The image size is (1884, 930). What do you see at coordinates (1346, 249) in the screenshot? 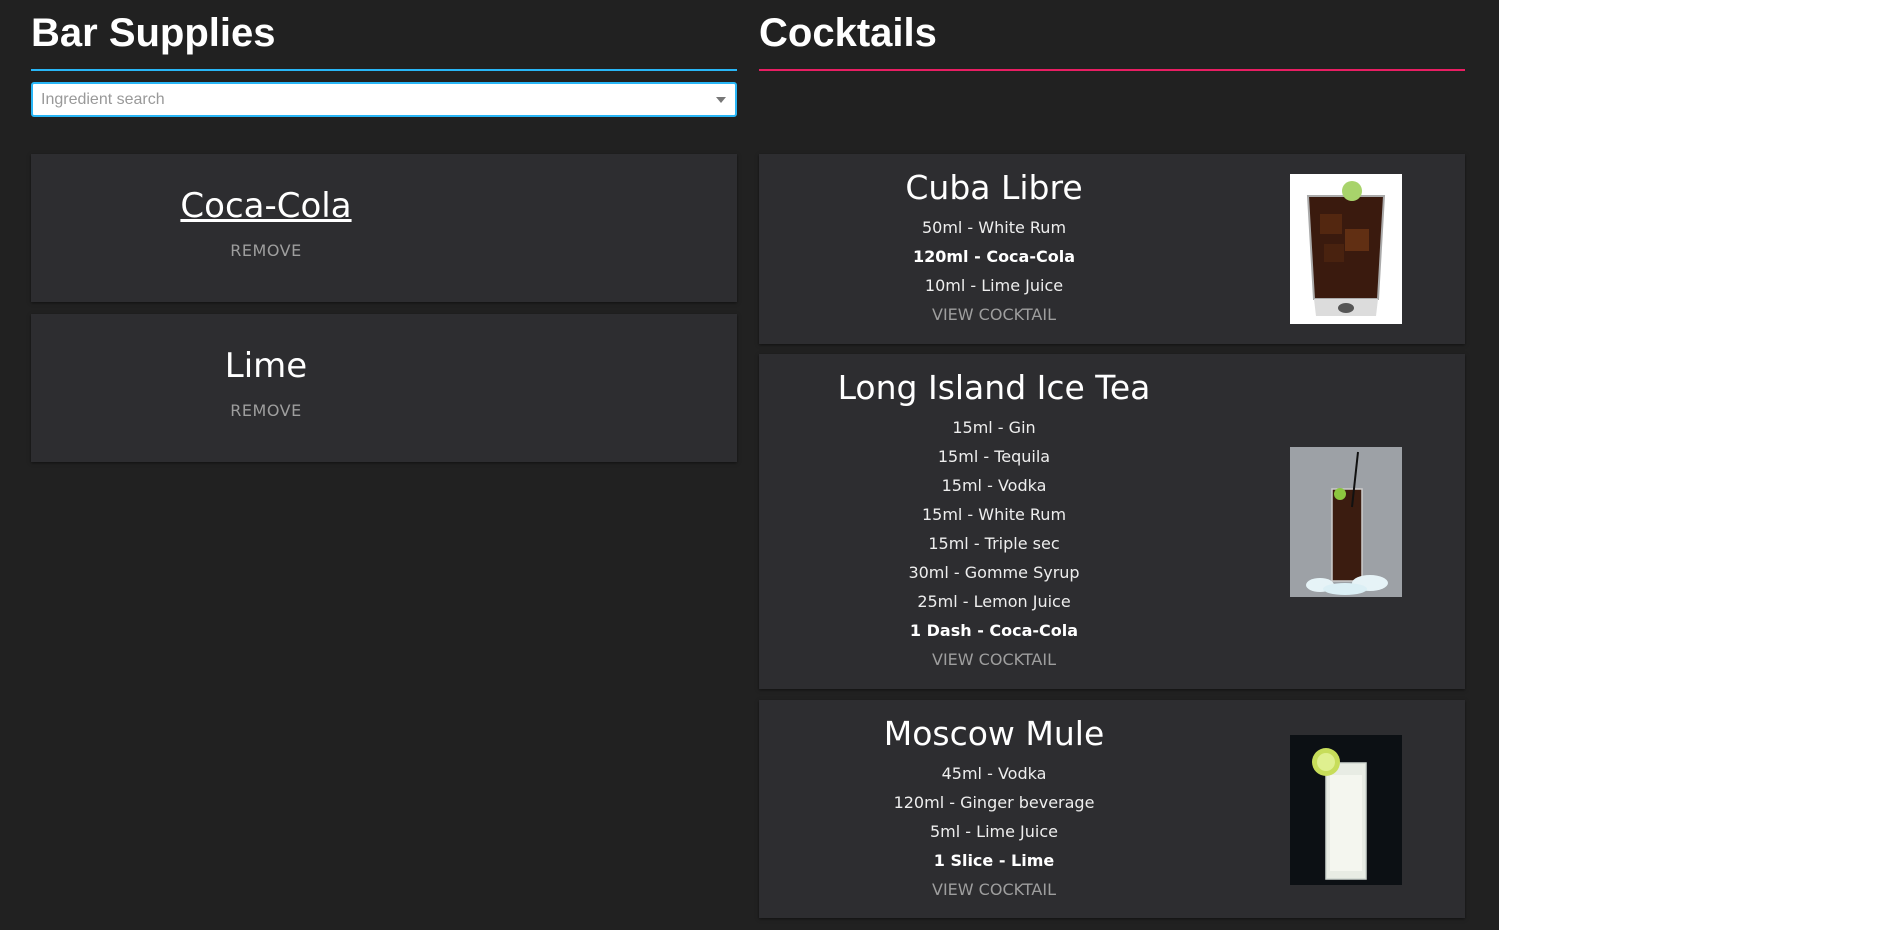
I see `cola-rocks-glass-image` at bounding box center [1346, 249].